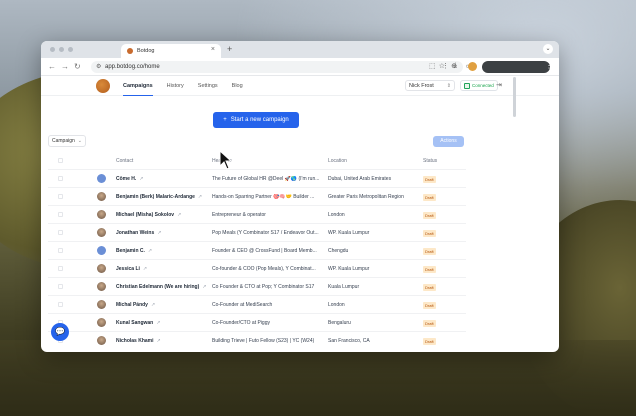 This screenshot has width=636, height=416. What do you see at coordinates (430, 85) in the screenshot?
I see `user-selector: Nick Frost ⇕` at bounding box center [430, 85].